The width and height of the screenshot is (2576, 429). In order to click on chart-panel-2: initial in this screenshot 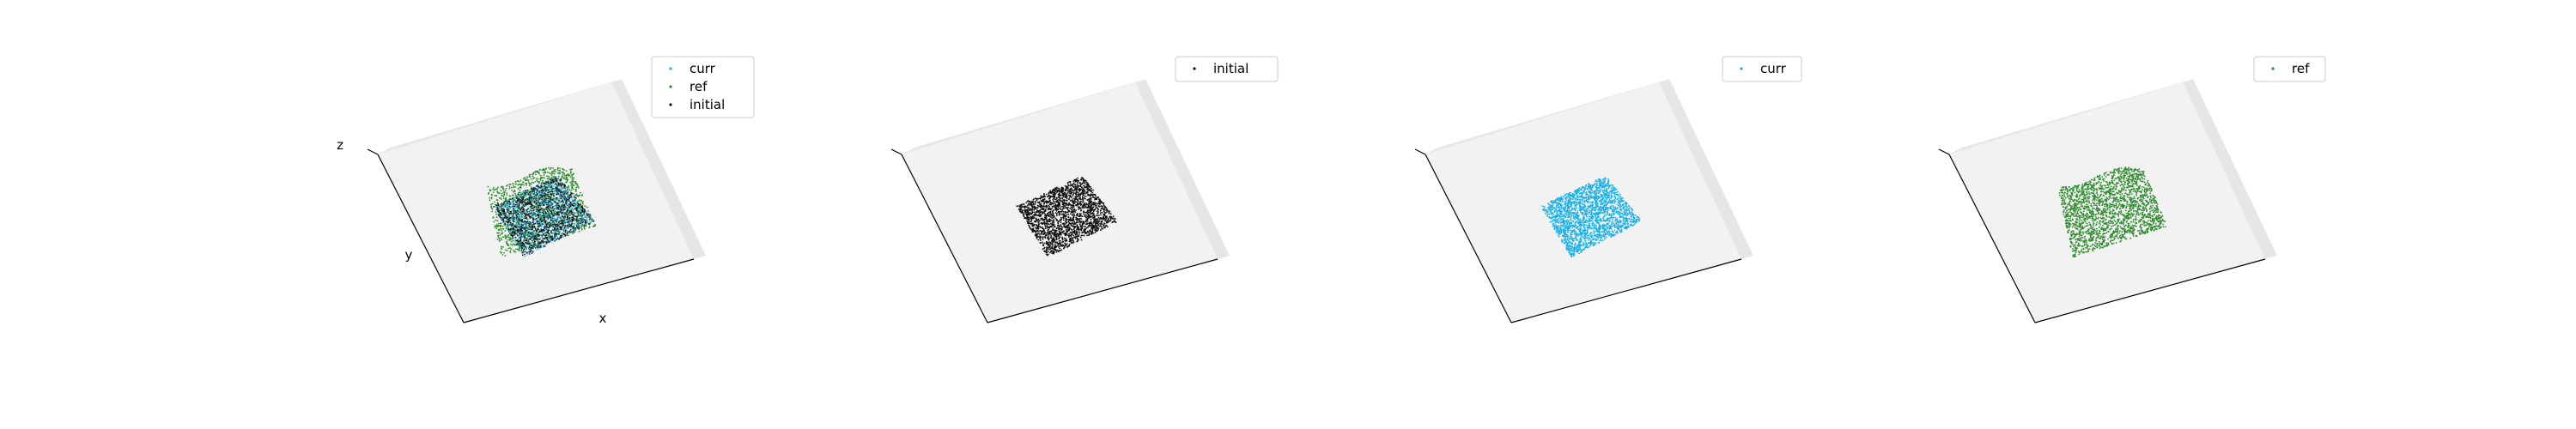, I will do `click(1085, 189)`.